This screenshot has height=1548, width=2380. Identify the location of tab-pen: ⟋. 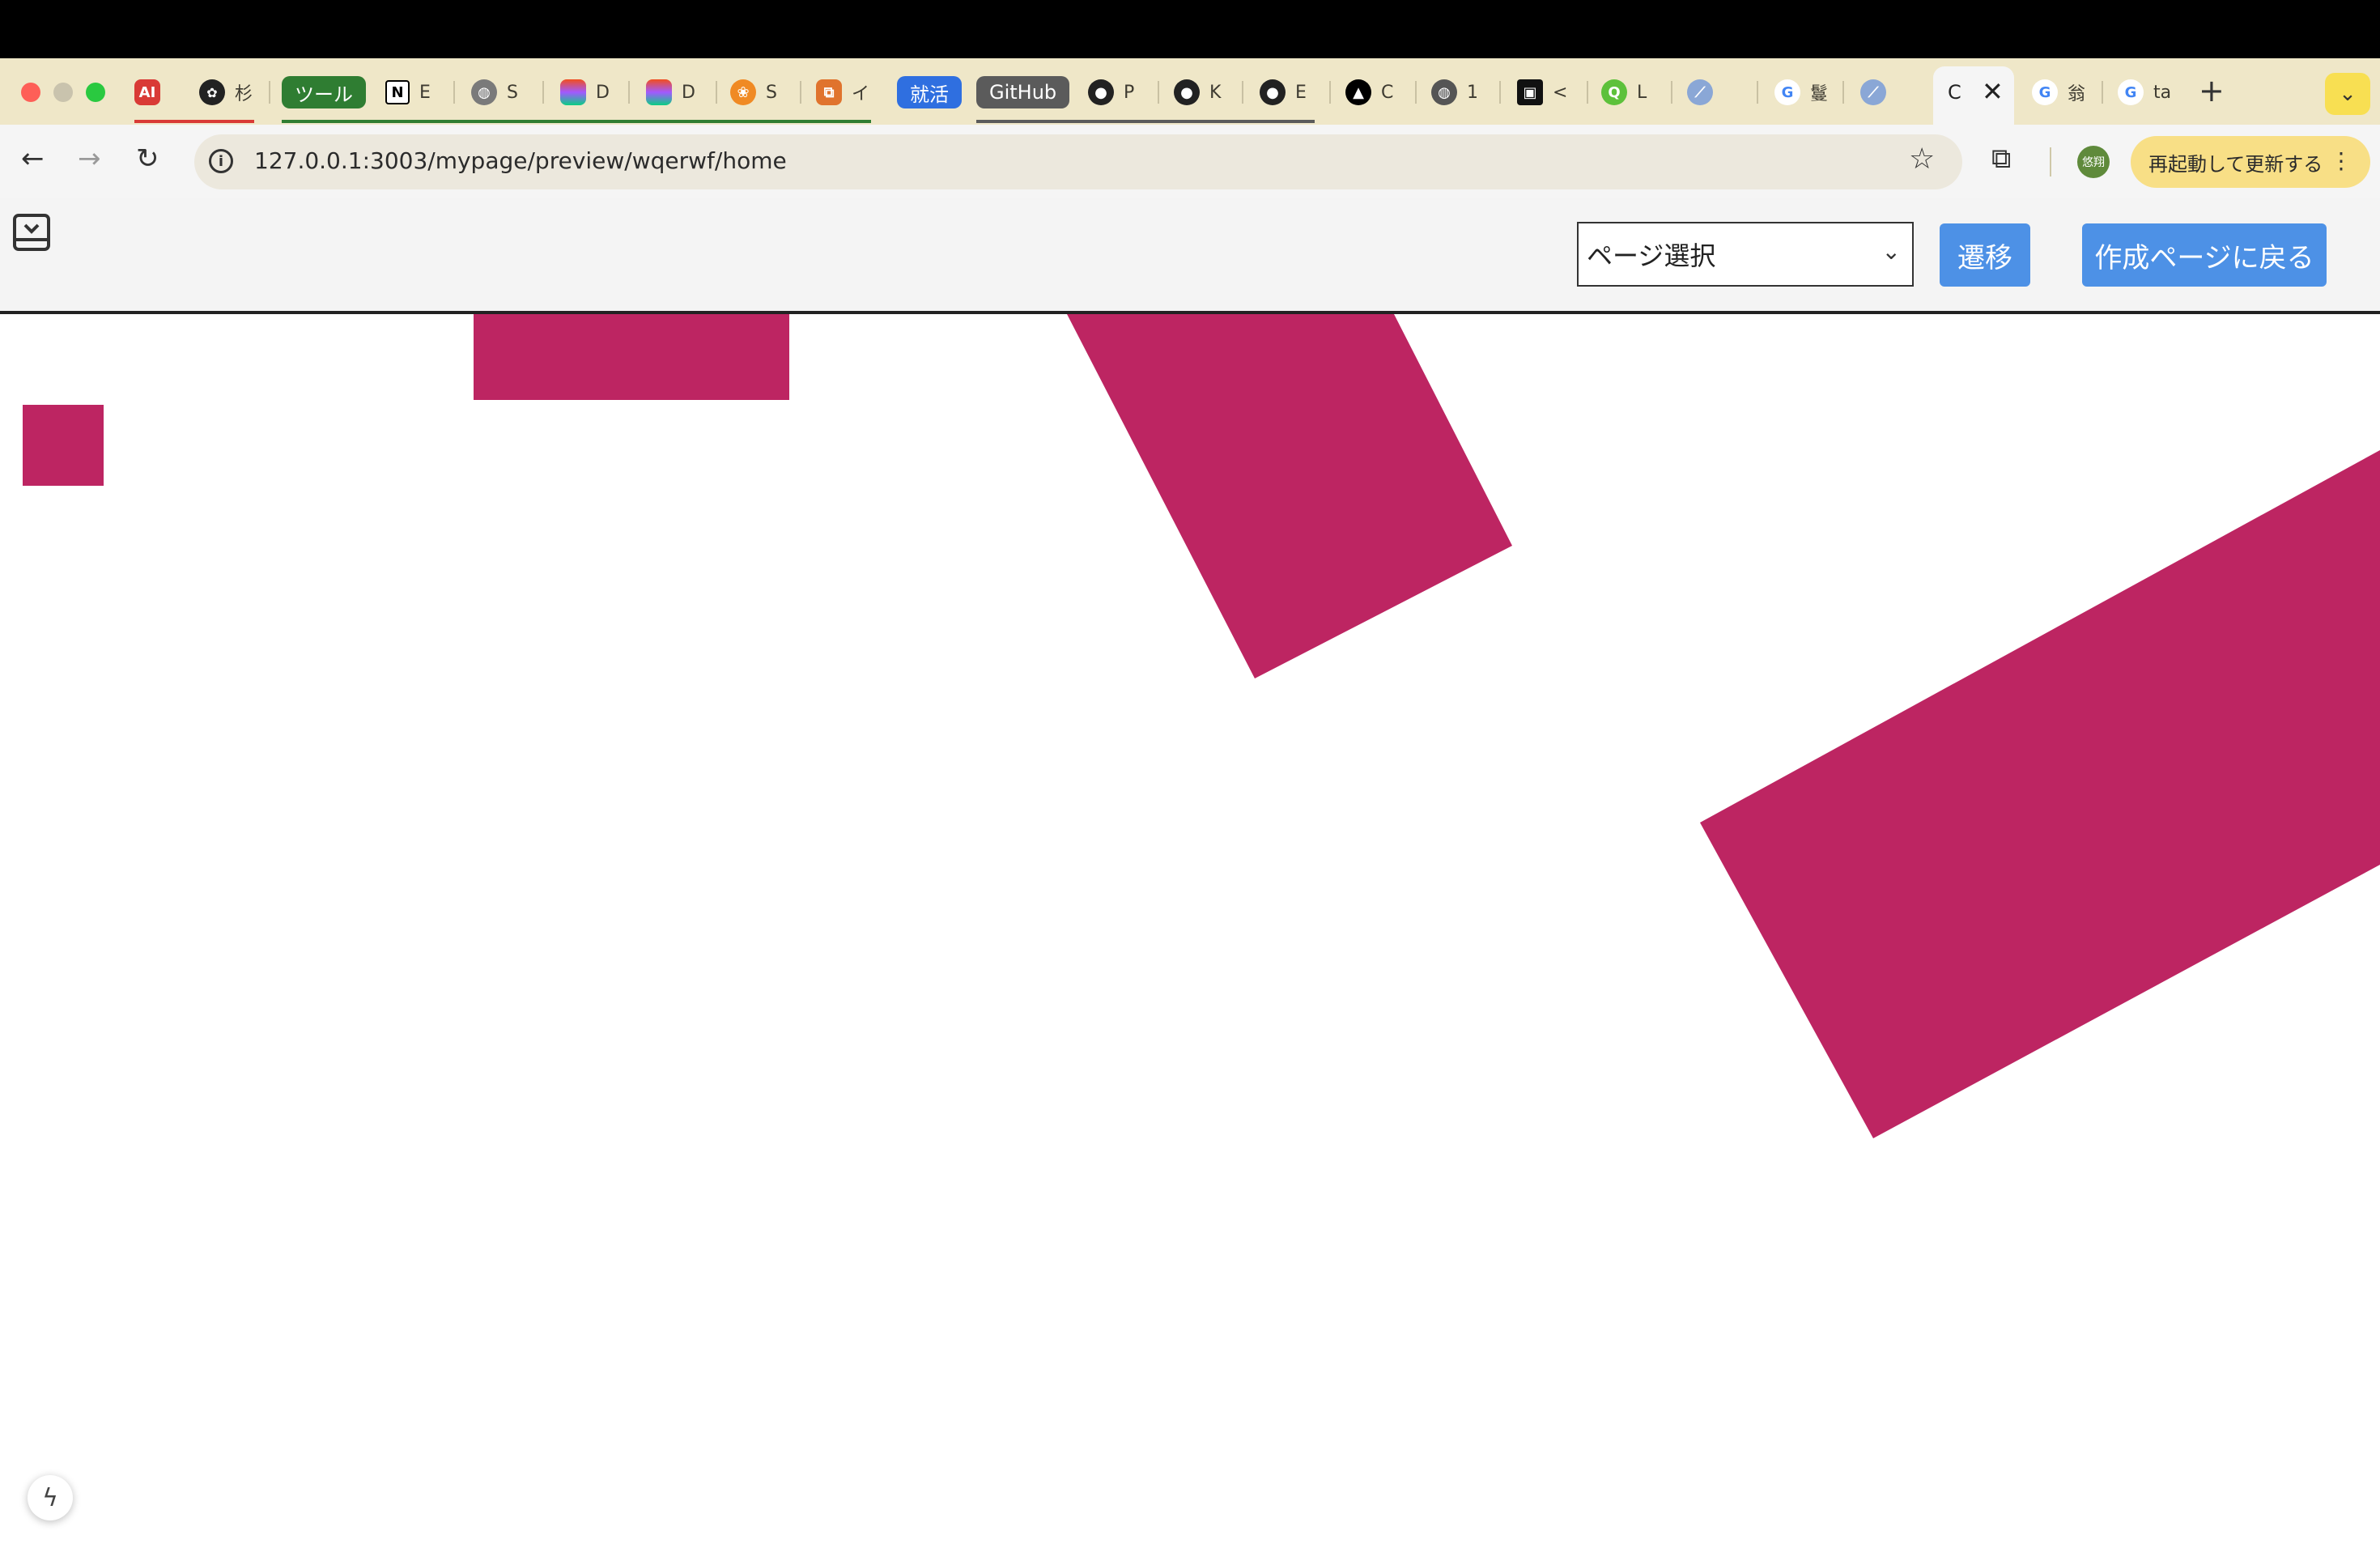
(1700, 92).